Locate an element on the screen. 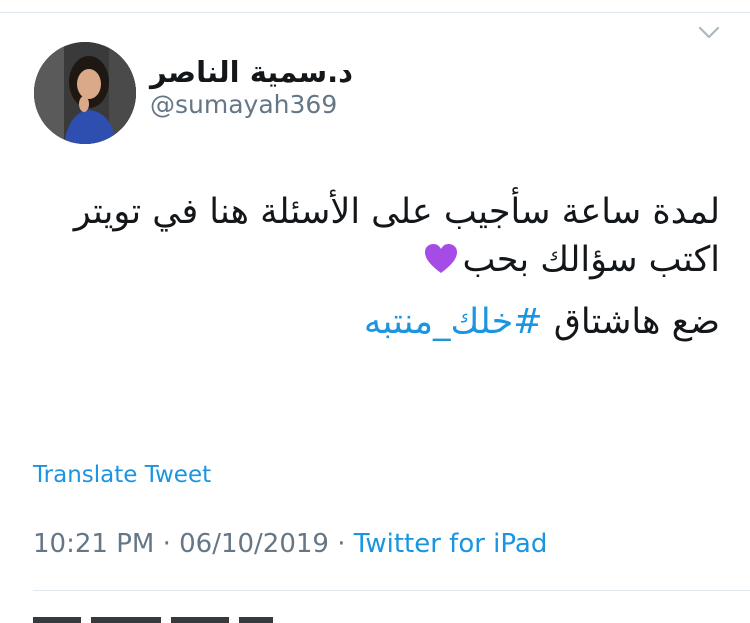 The image size is (750, 623). author-display-name: د.سمية الناصر is located at coordinates (300, 72).